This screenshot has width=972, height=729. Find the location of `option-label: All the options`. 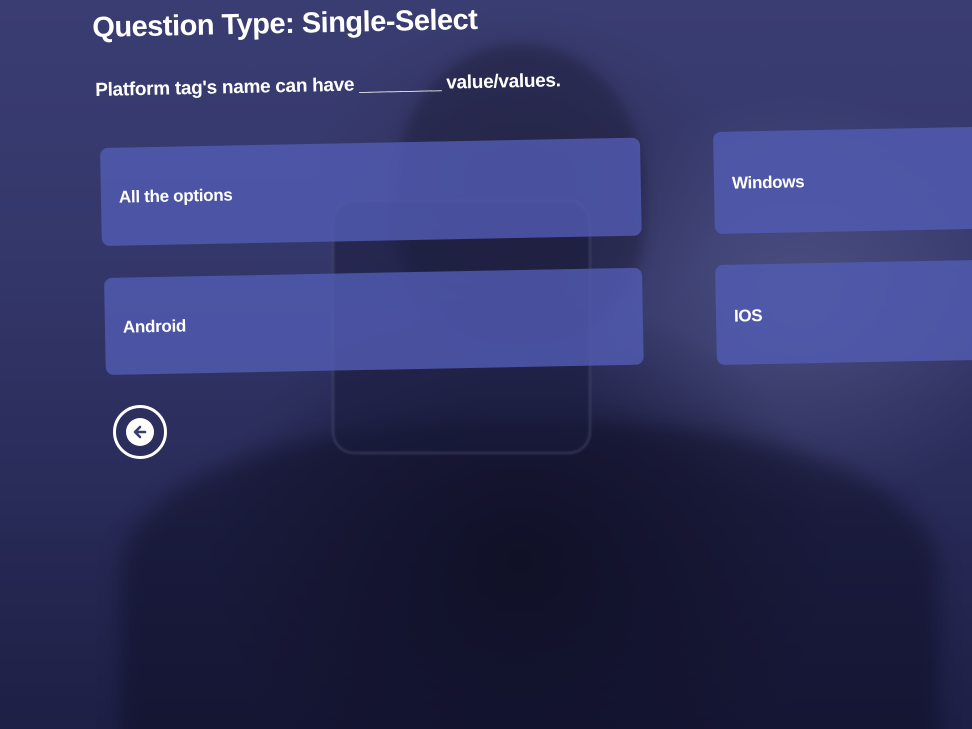

option-label: All the options is located at coordinates (175, 196).